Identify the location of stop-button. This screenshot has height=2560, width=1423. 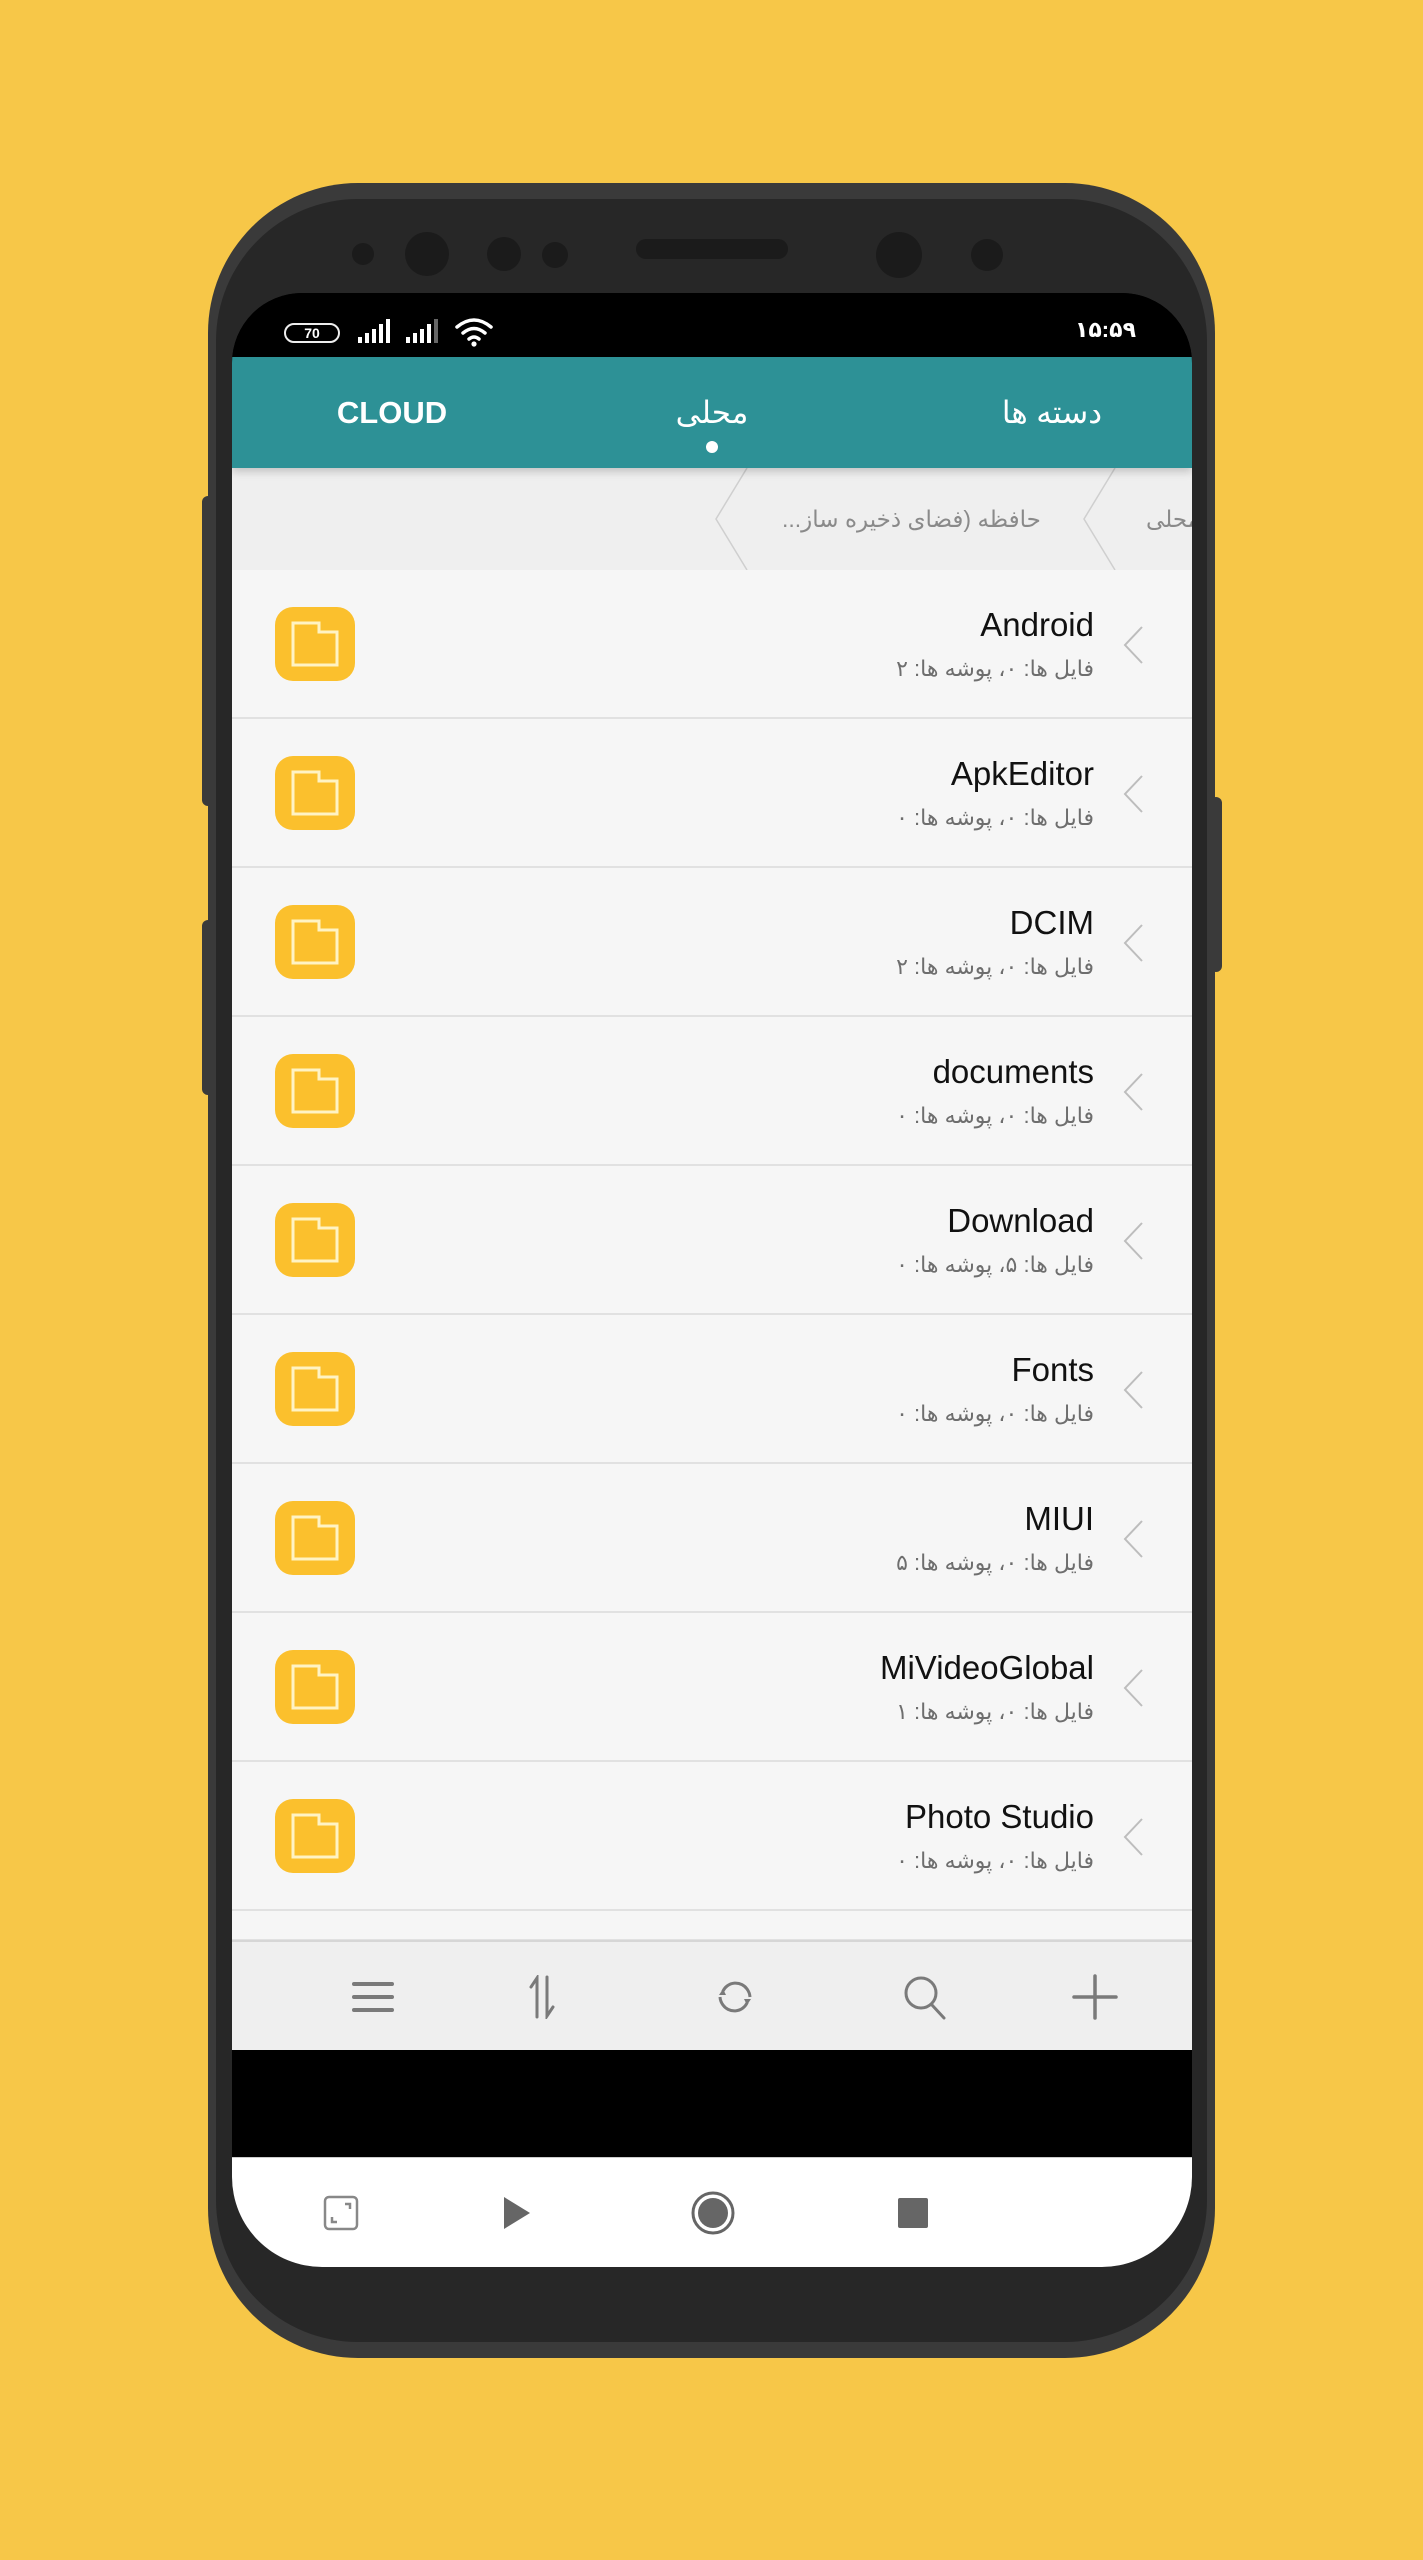
(913, 2213).